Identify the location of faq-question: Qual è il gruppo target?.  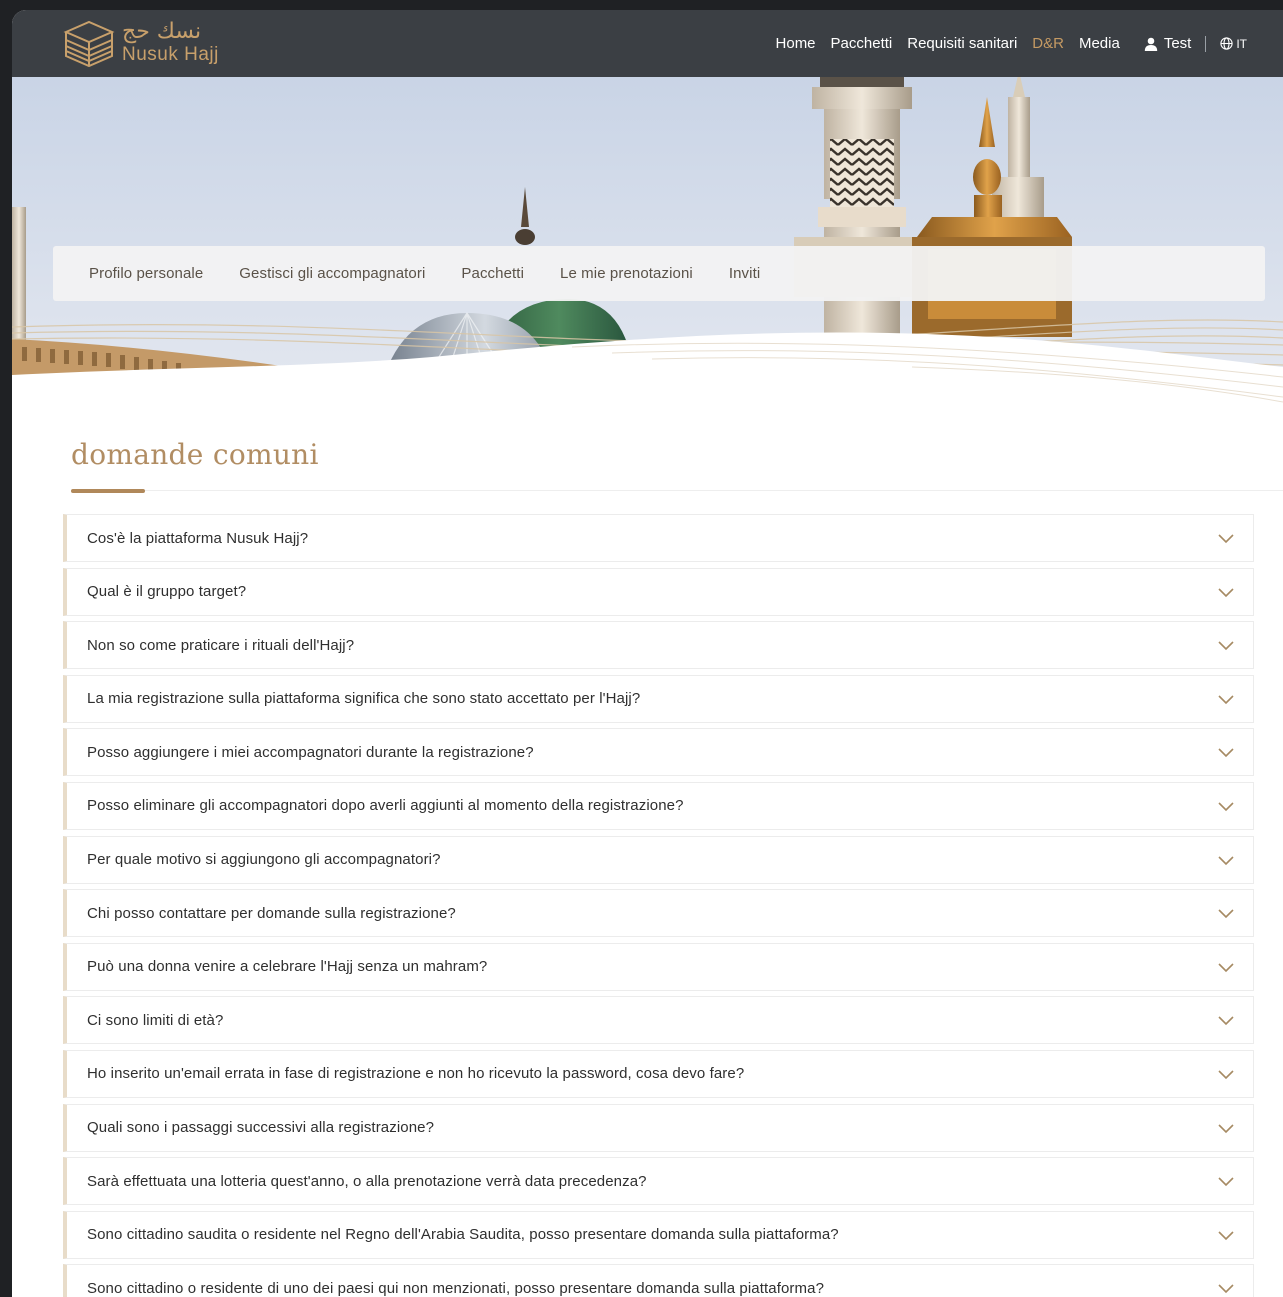
(167, 592).